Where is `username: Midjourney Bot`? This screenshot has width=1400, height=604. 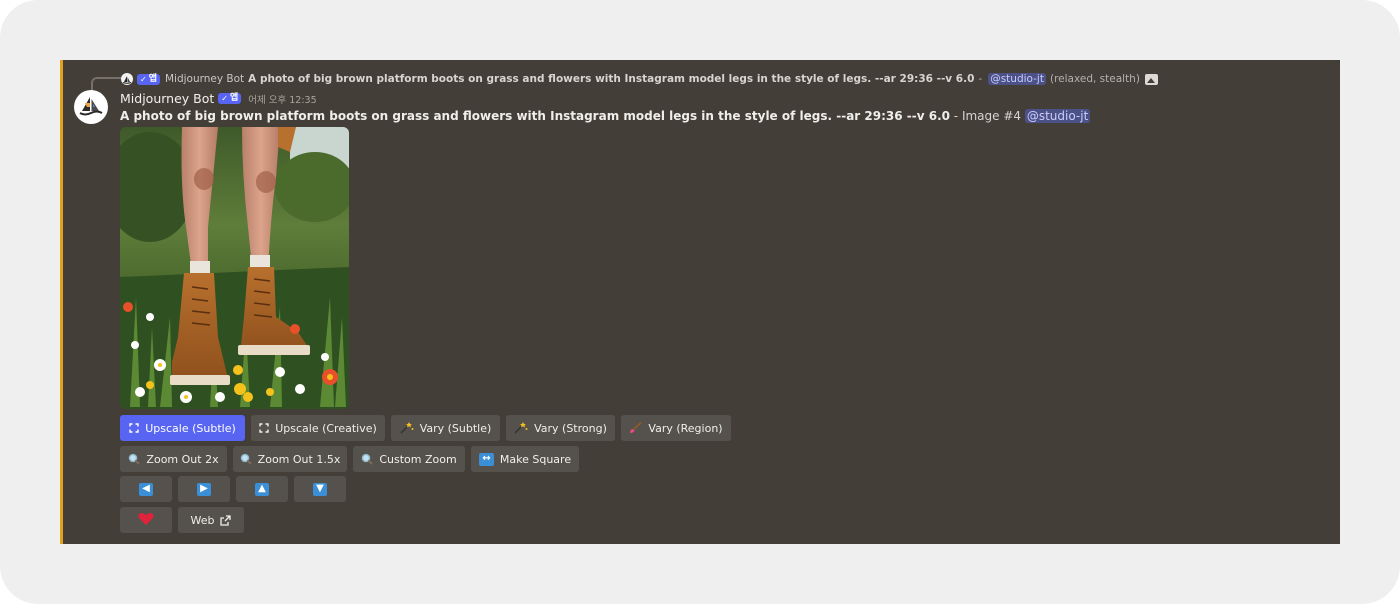 username: Midjourney Bot is located at coordinates (167, 98).